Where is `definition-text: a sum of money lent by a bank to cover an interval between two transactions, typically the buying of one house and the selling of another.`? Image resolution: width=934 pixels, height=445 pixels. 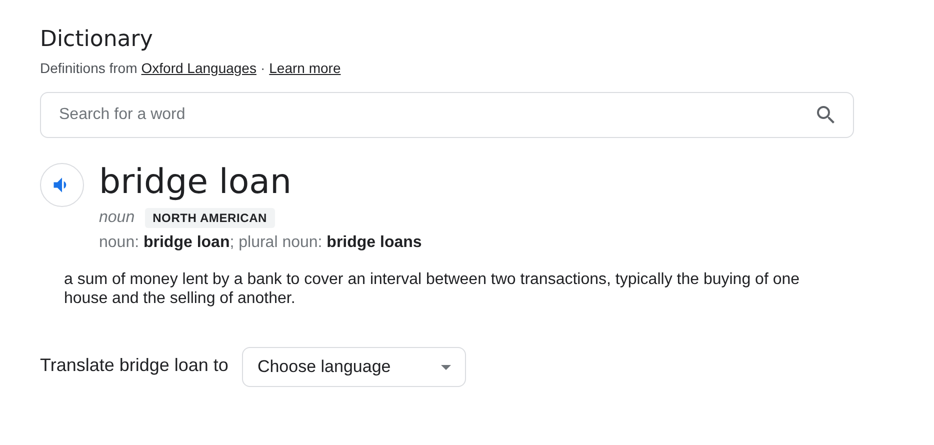 definition-text: a sum of money lent by a bank to cover an interval between two transactions, typically the buying of one house and the selling of another. is located at coordinates (432, 289).